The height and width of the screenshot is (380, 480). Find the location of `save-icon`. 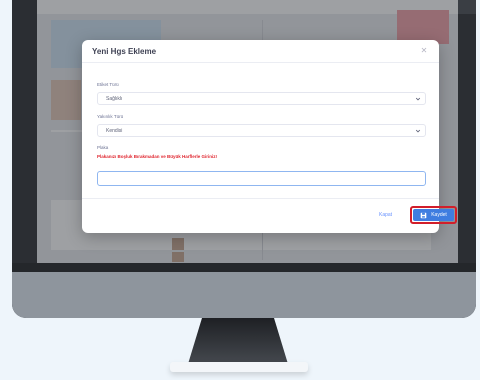

save-icon is located at coordinates (423, 215).